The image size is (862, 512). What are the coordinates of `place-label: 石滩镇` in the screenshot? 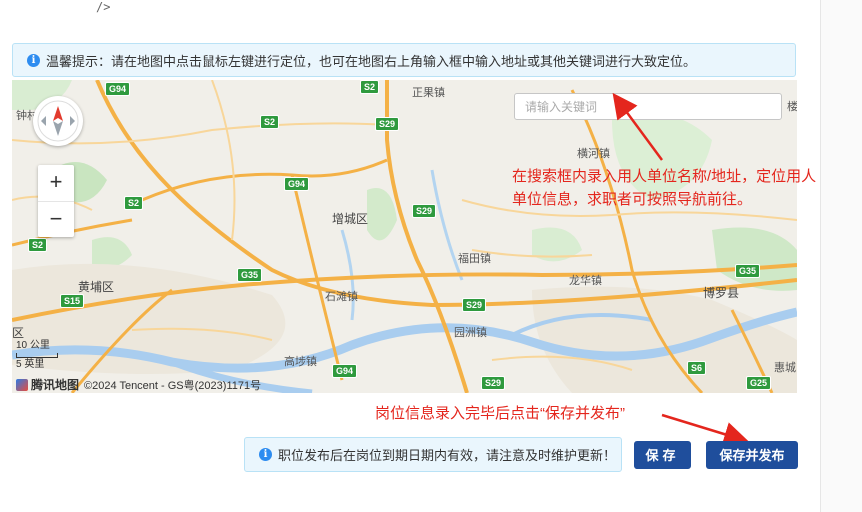 It's located at (341, 297).